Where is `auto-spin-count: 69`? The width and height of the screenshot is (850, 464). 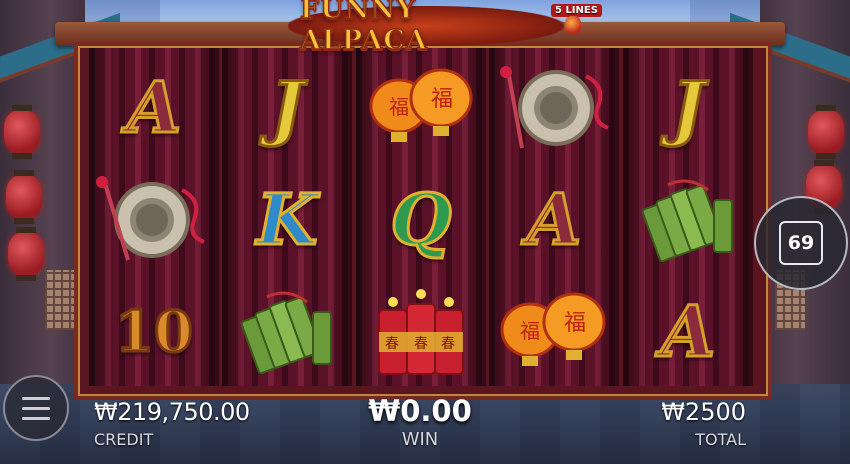 auto-spin-count: 69 is located at coordinates (801, 243).